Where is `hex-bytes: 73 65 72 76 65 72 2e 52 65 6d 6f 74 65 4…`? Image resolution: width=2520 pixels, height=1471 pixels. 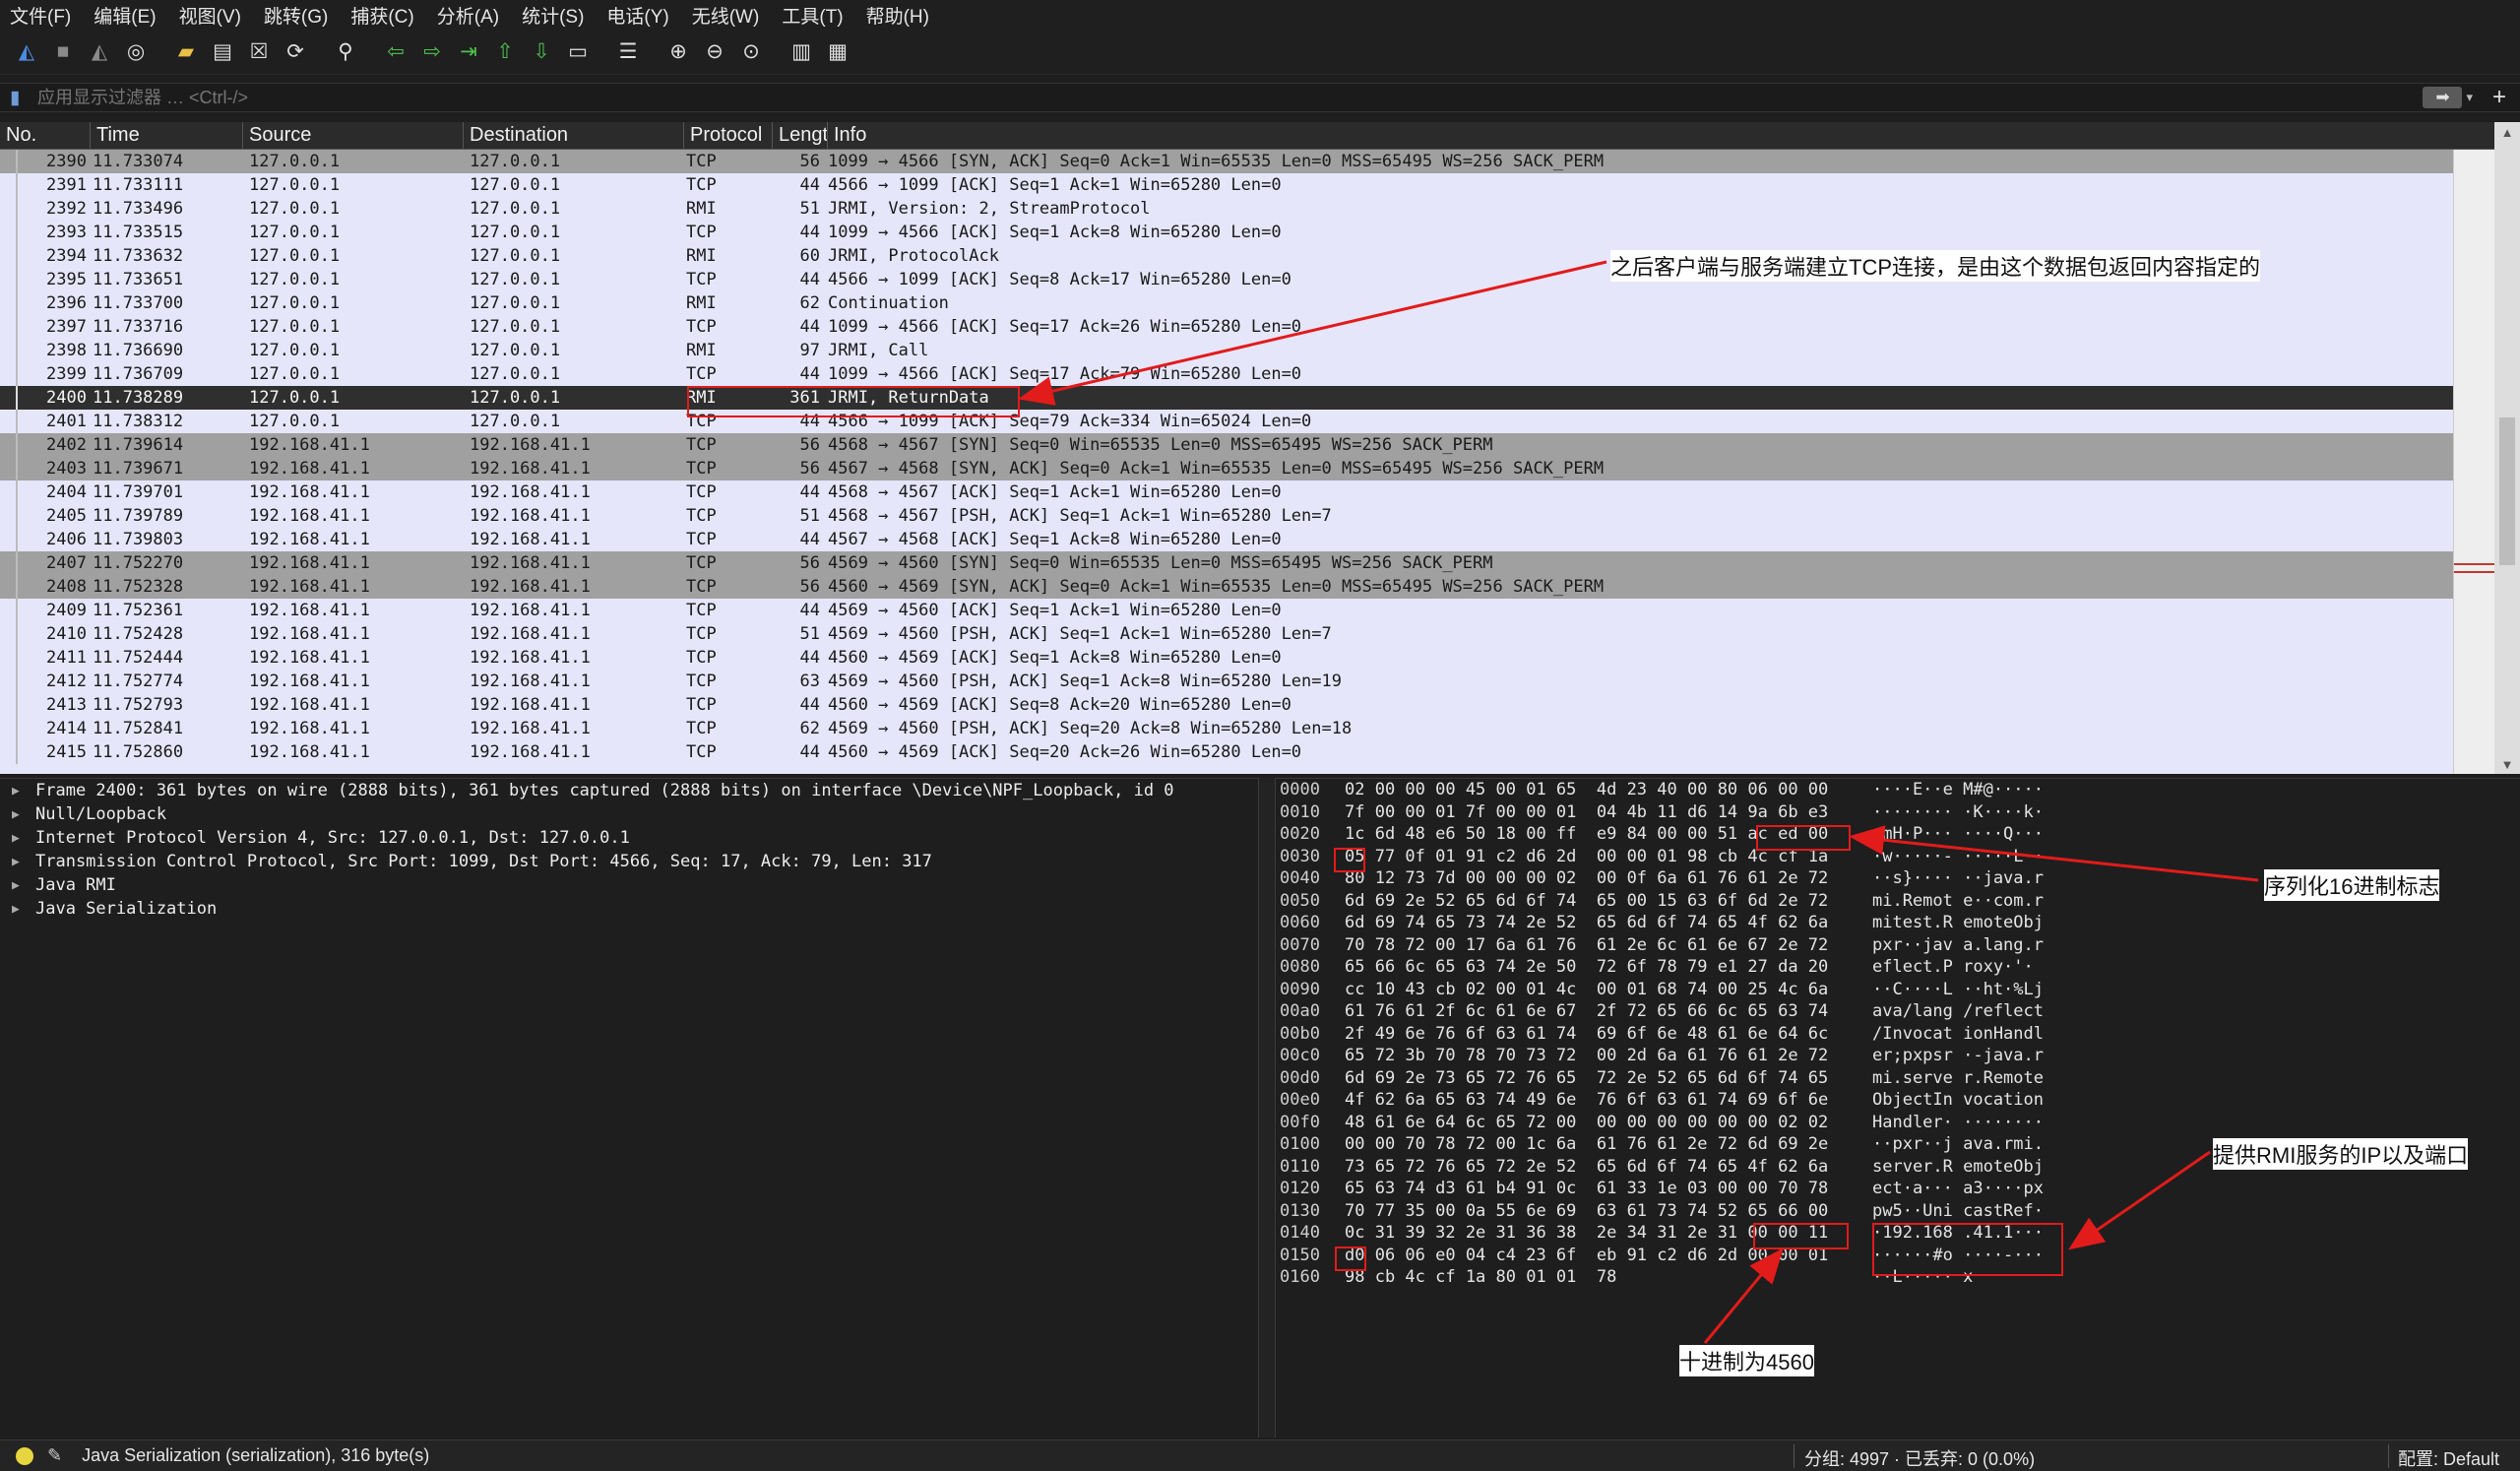
hex-bytes: 73 65 72 76 65 72 2e 52 65 6d 6f 74 65 4… is located at coordinates (1595, 1167).